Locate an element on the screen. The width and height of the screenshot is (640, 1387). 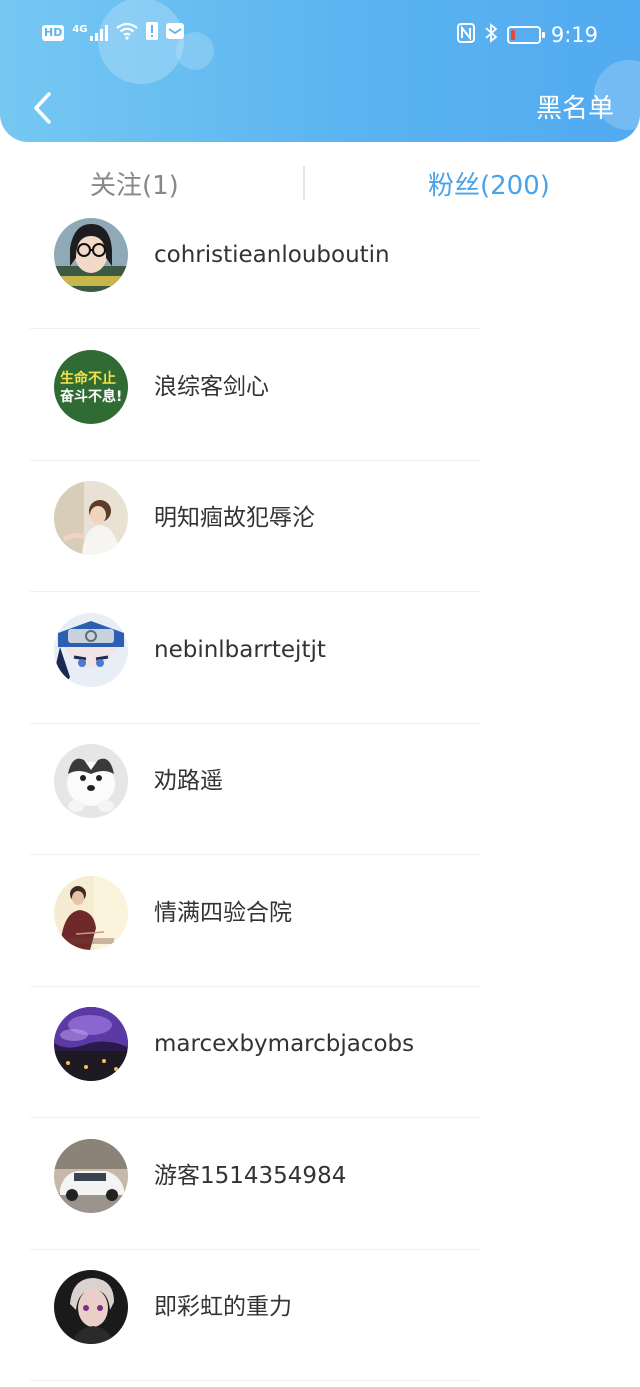
status-left: HD 4G is located at coordinates (113, 33).